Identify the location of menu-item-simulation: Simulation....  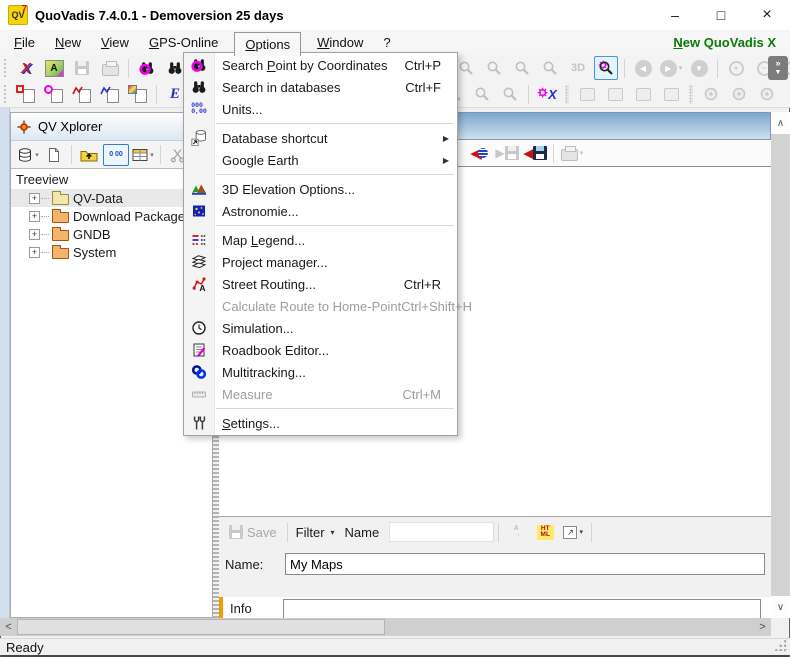
(320, 328).